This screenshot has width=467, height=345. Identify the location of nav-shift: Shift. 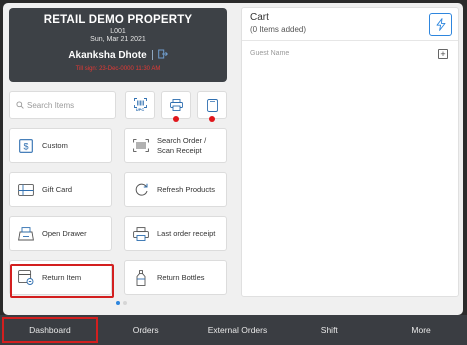
(329, 330).